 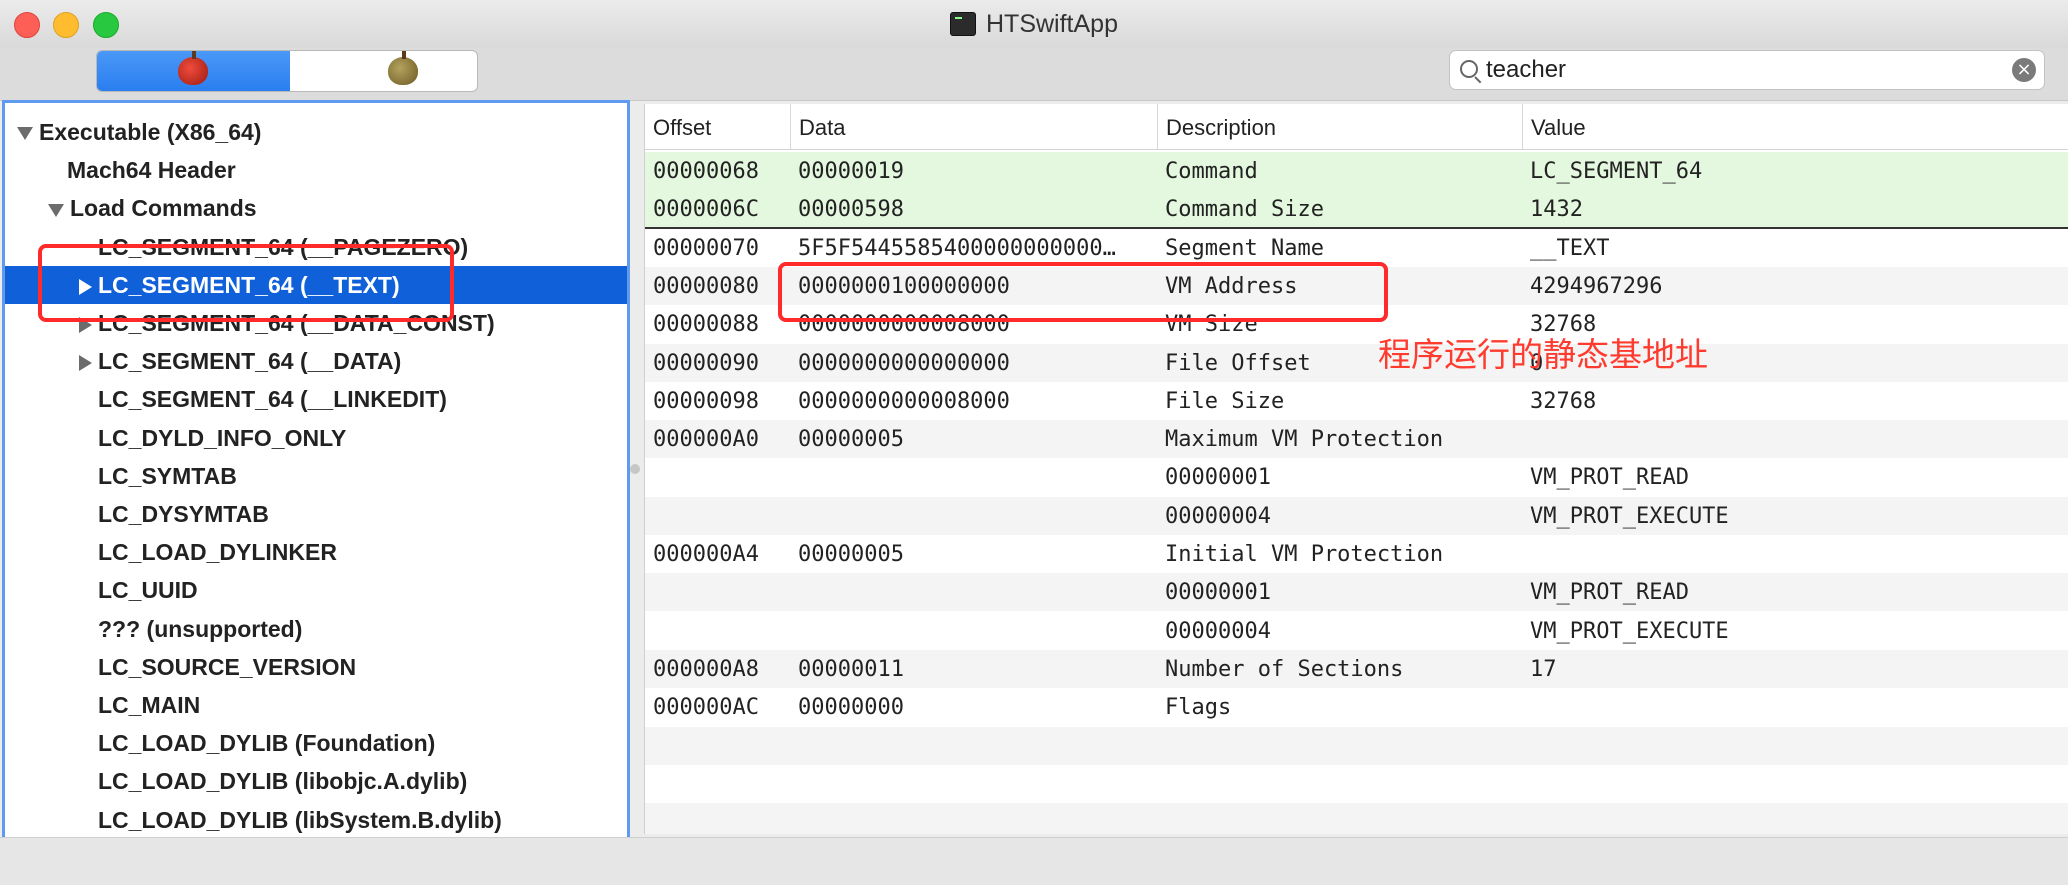 I want to click on table-row: 000000A0 00000005 Maximum VM Protection, so click(x=1356, y=439).